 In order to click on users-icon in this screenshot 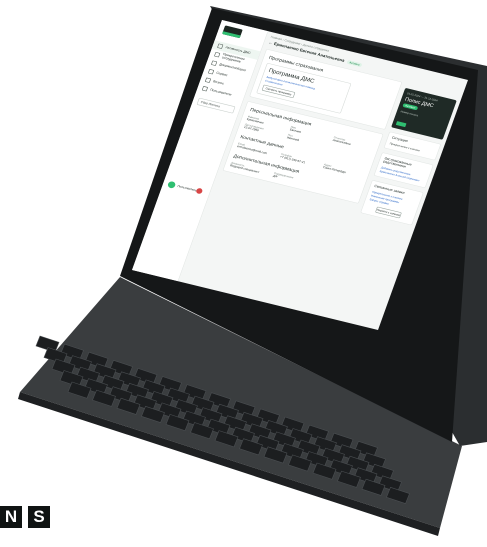, I will do `click(217, 54)`.